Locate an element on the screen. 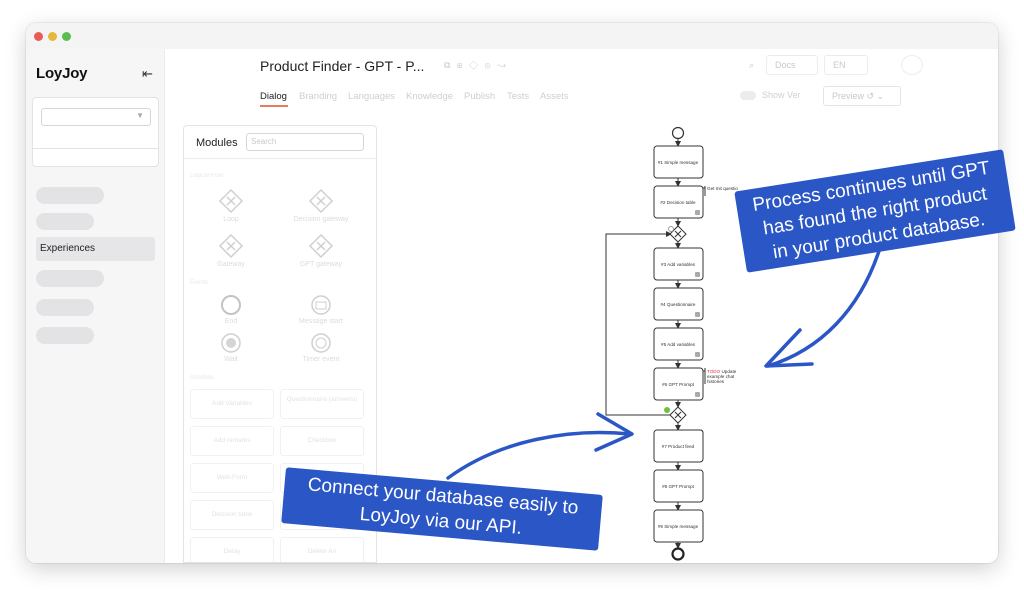 The height and width of the screenshot is (600, 1024). pointer-arrow is located at coordinates (539, 455).